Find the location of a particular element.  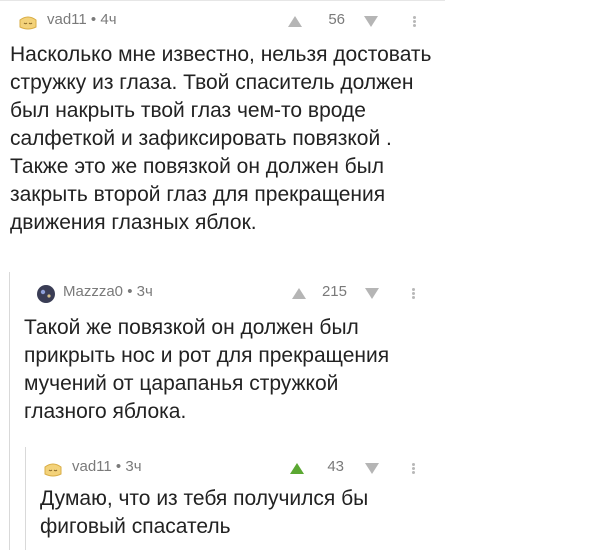

comment-author: Mazzza0 is located at coordinates (93, 291).